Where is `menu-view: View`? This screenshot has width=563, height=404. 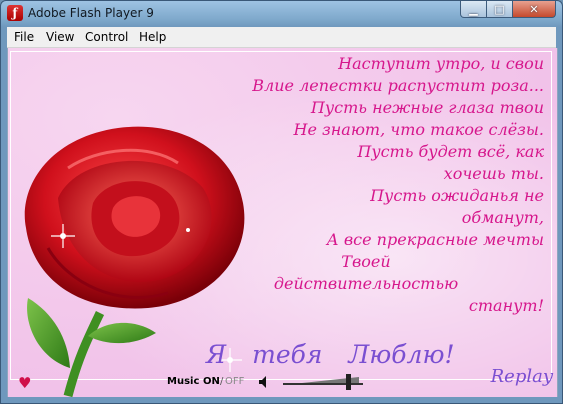 menu-view: View is located at coordinates (60, 37).